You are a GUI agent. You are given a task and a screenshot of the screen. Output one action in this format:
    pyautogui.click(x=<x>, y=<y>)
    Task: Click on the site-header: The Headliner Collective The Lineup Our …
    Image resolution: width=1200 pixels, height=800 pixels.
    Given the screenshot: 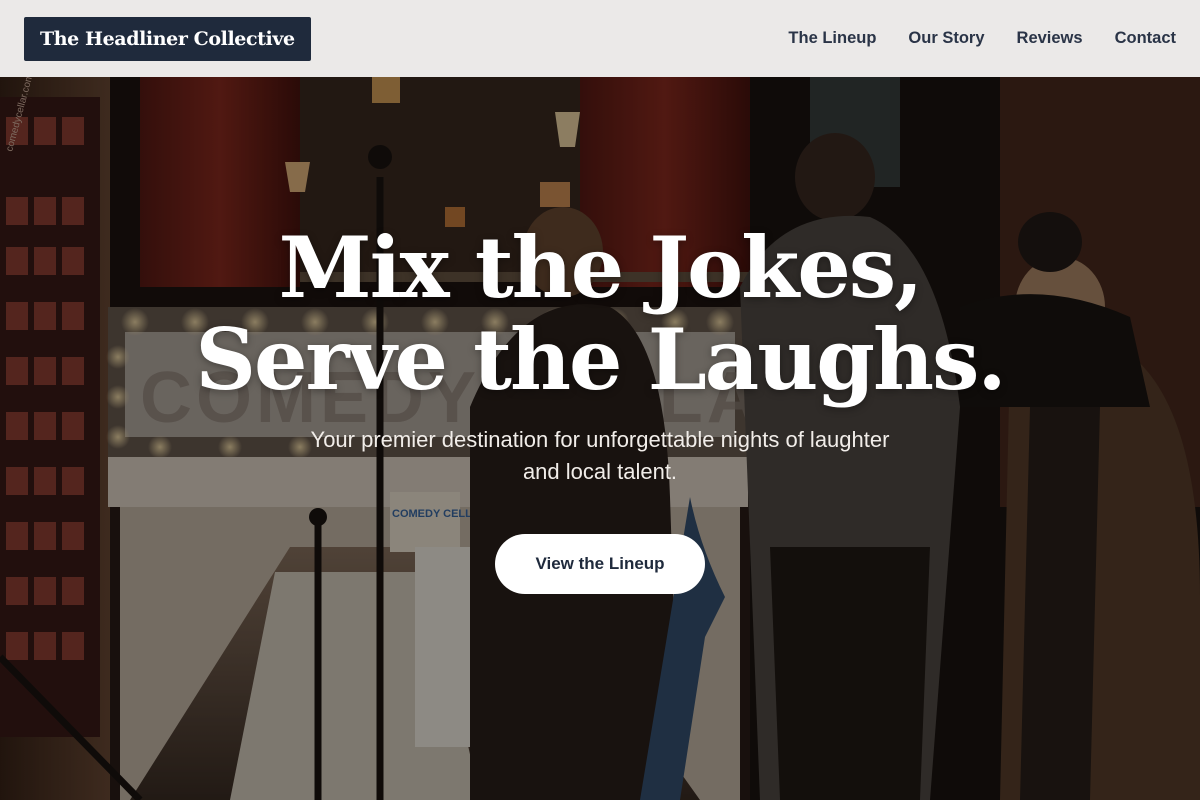 What is the action you would take?
    pyautogui.click(x=600, y=38)
    